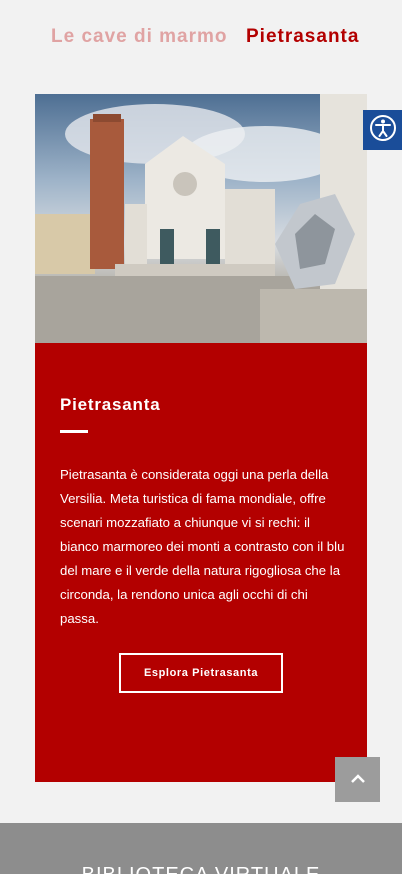  I want to click on footer-band: BIBLIOTECA VIRTUALE, so click(201, 848).